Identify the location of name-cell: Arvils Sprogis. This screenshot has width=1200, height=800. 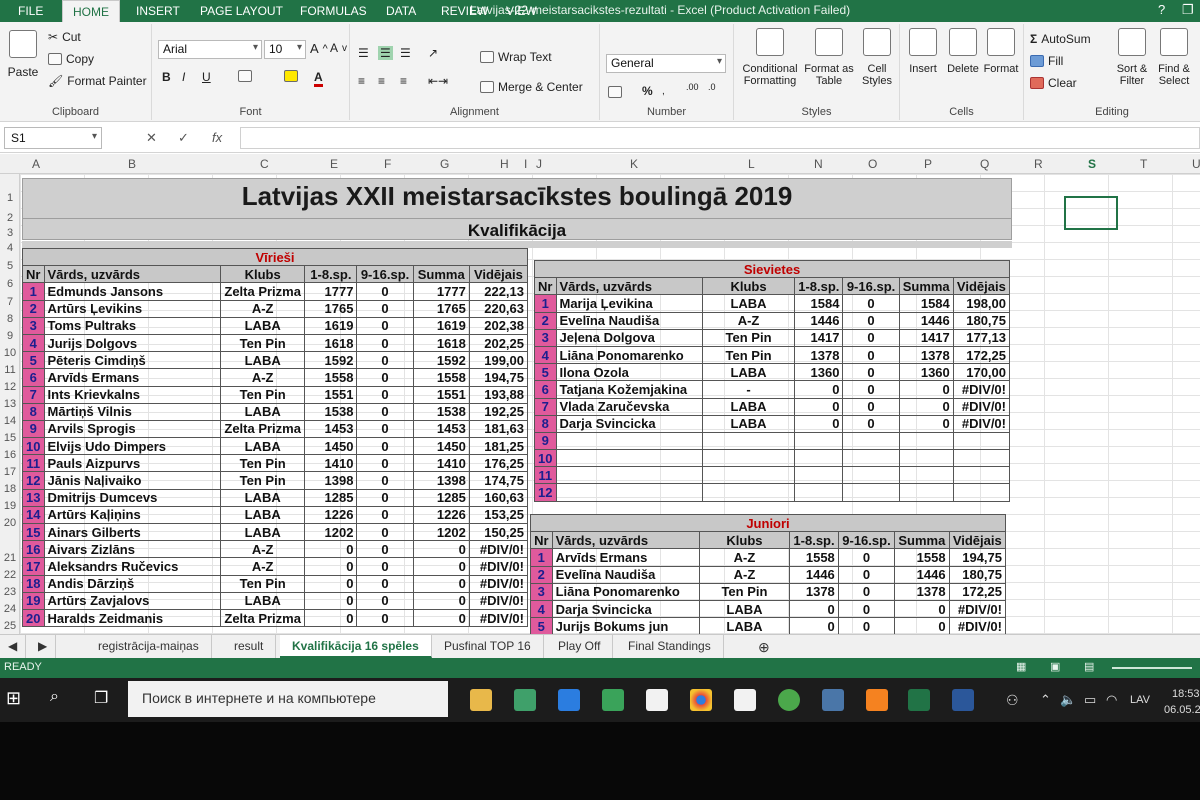
(132, 429).